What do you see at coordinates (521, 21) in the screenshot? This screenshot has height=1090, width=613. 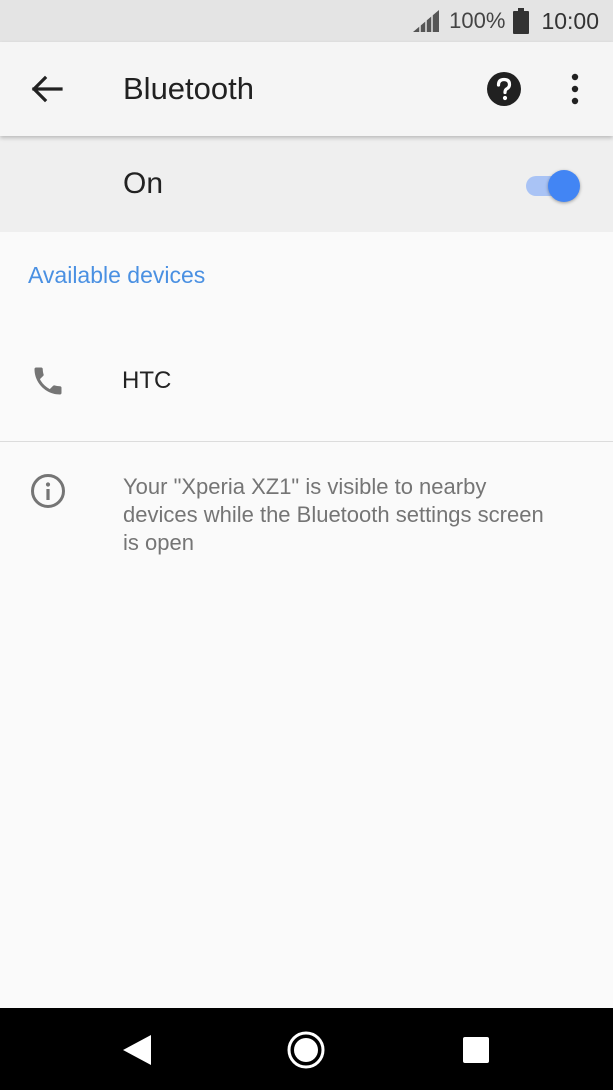 I see `battery-icon` at bounding box center [521, 21].